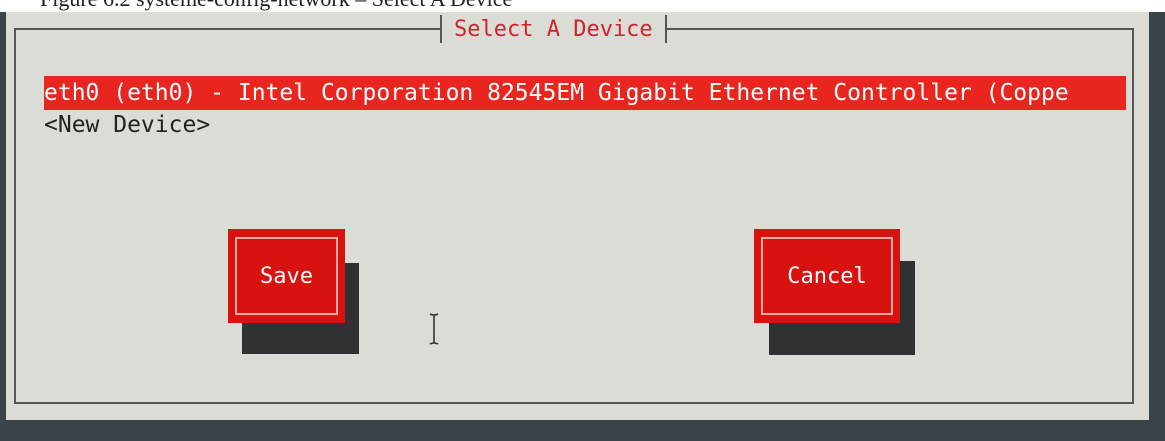 The image size is (1165, 441). What do you see at coordinates (434, 329) in the screenshot?
I see `text-cursor-icon` at bounding box center [434, 329].